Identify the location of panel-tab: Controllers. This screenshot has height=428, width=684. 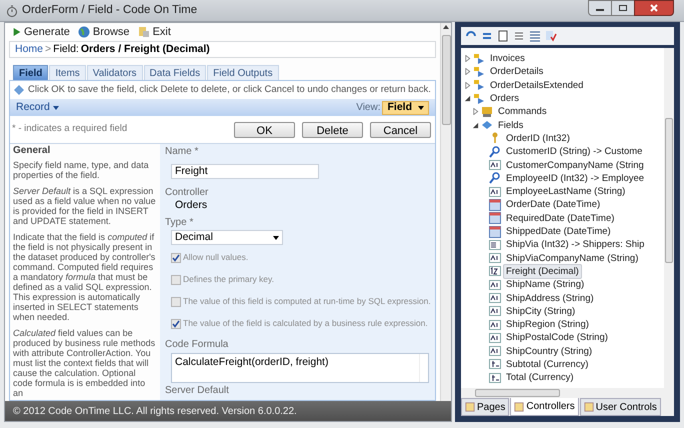
(544, 407).